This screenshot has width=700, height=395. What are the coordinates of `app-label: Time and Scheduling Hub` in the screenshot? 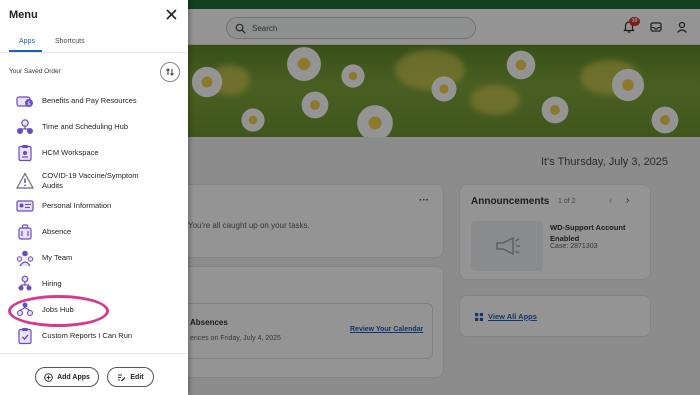 It's located at (85, 126).